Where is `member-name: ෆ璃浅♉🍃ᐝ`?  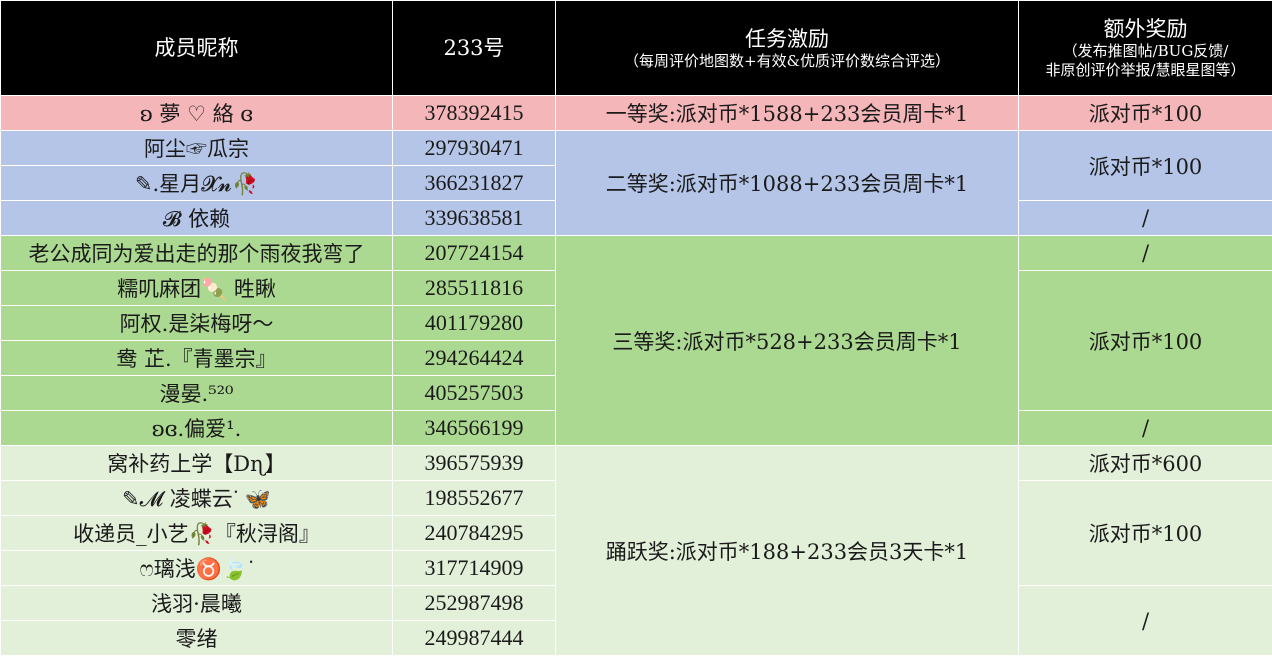
member-name: ෆ璃浅♉🍃ᐝ is located at coordinates (196, 568).